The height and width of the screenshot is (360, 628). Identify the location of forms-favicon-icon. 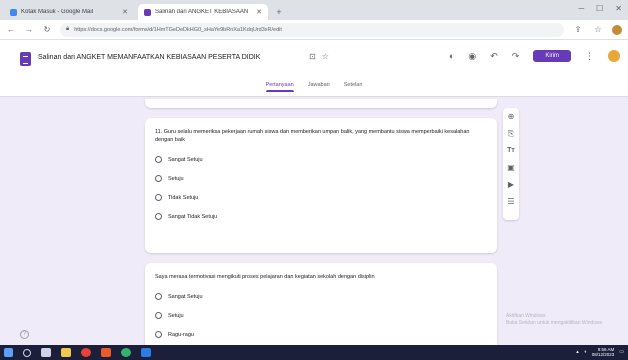
(147, 12).